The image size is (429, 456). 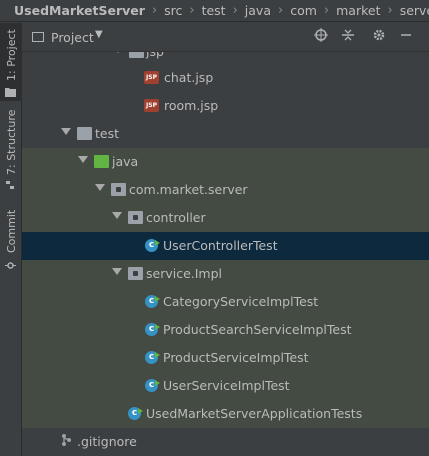 What do you see at coordinates (79, 10) in the screenshot?
I see `breadcrumb-item-project: UsedMarketServer` at bounding box center [79, 10].